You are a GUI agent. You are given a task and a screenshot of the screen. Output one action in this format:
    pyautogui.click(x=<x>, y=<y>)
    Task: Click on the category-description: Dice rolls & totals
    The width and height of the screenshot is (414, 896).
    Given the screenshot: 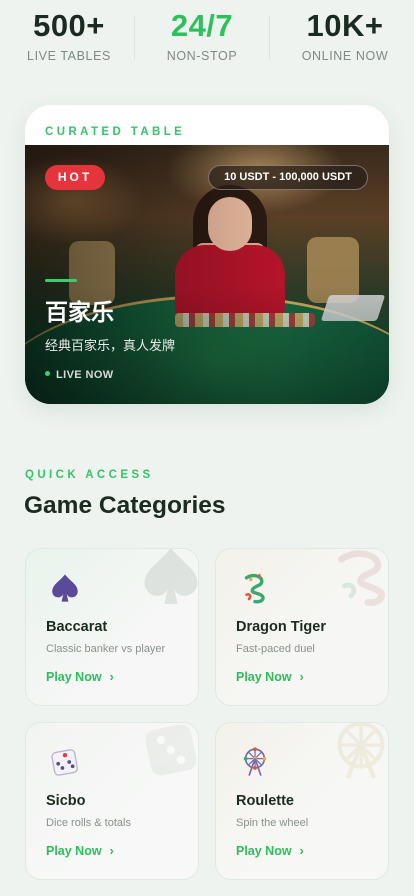 What is the action you would take?
    pyautogui.click(x=88, y=823)
    